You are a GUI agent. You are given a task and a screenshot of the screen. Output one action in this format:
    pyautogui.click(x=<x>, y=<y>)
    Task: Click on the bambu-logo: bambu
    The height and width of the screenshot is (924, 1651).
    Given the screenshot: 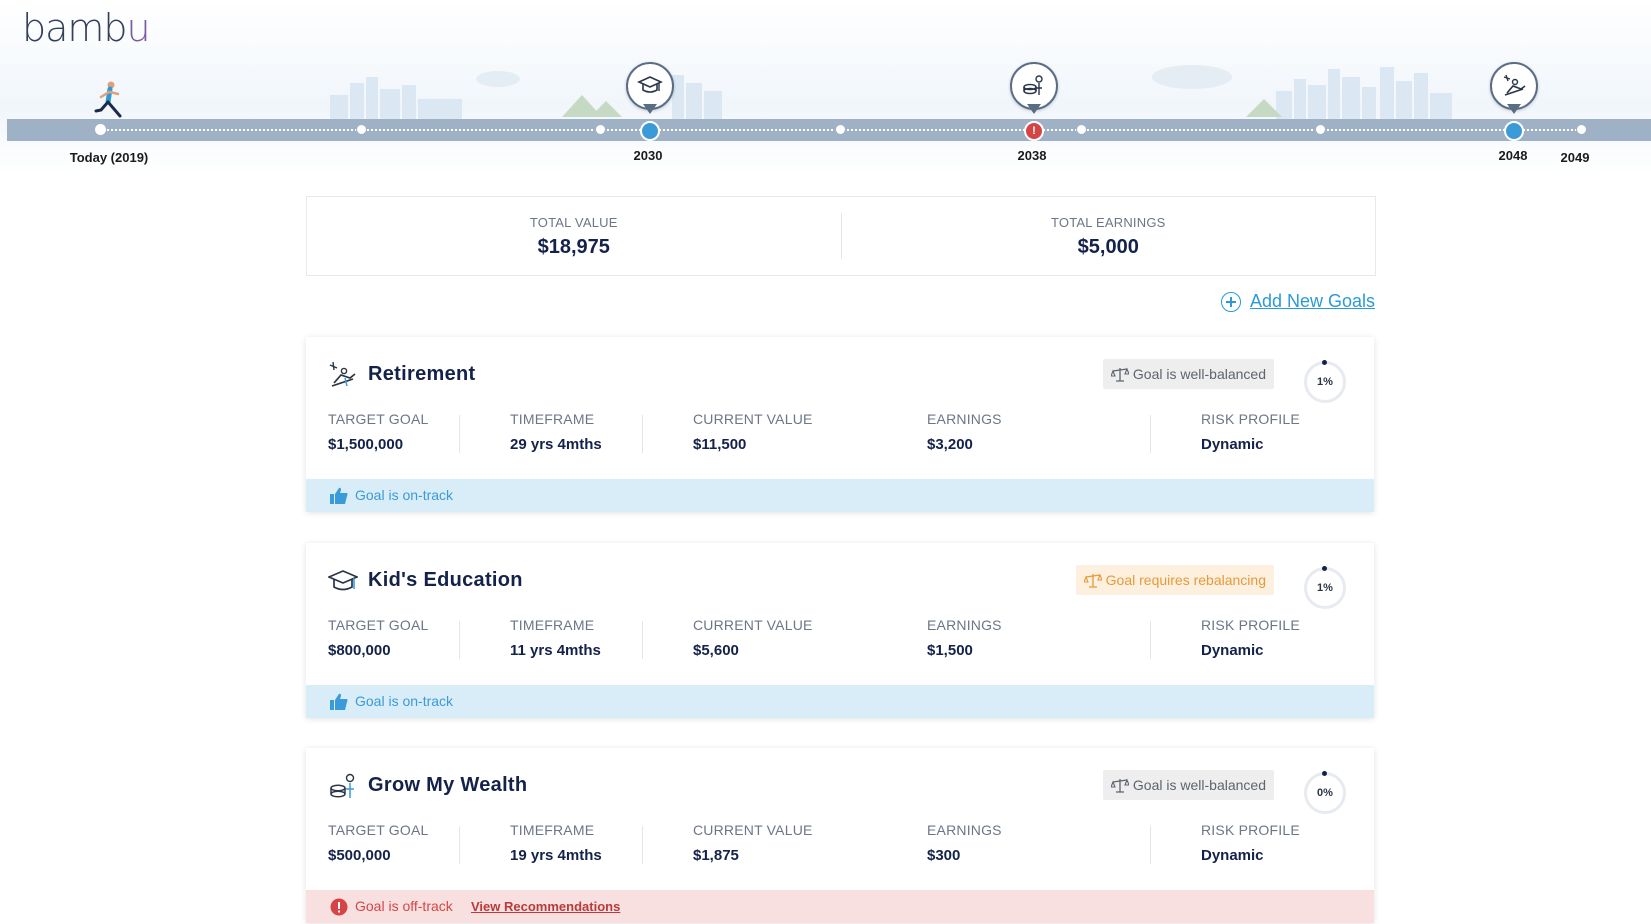 What is the action you would take?
    pyautogui.click(x=86, y=28)
    